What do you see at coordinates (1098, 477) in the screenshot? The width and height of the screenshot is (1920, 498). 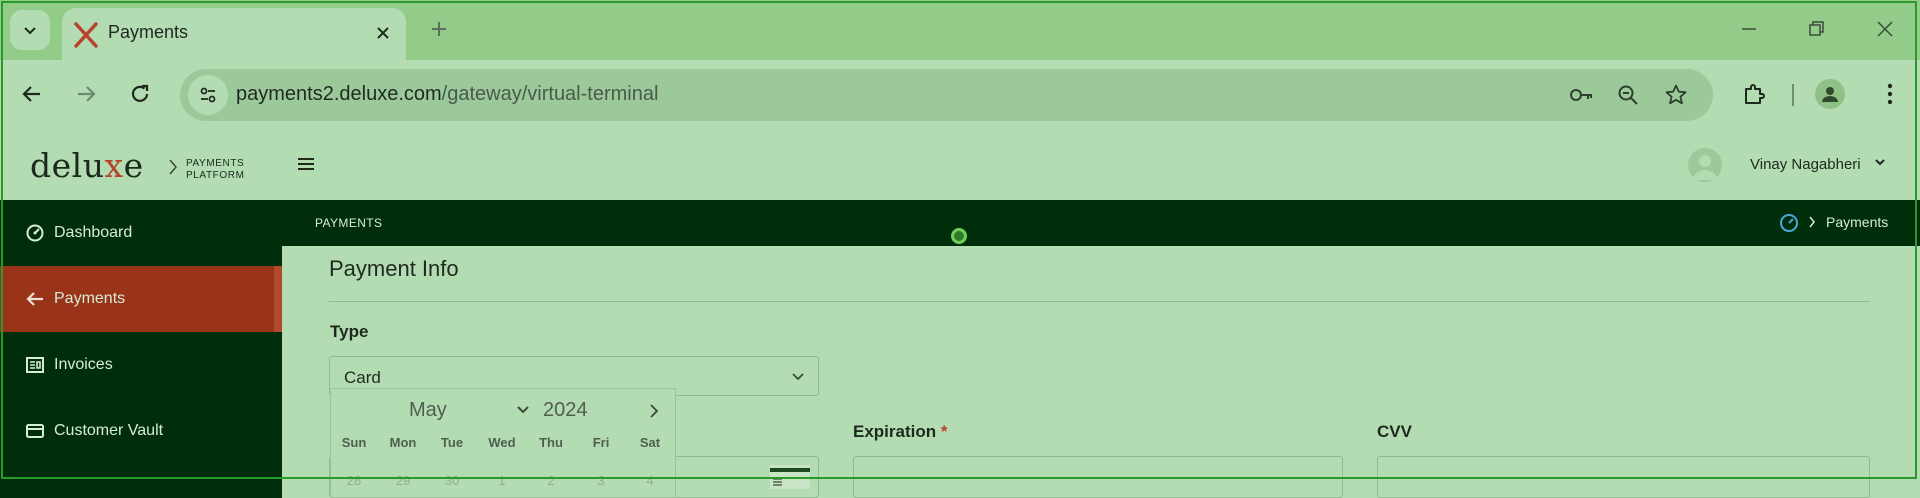 I see `expiration-input` at bounding box center [1098, 477].